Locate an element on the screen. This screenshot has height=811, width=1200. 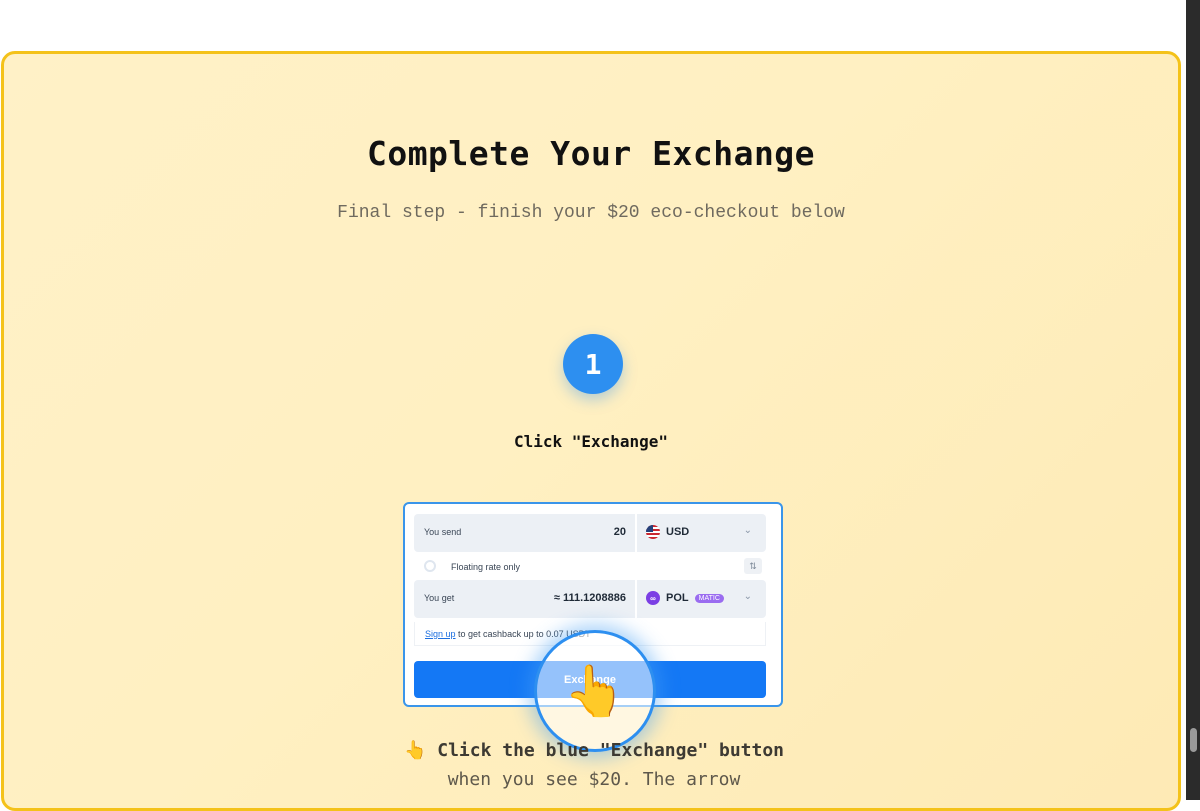
us-flag-icon is located at coordinates (653, 532).